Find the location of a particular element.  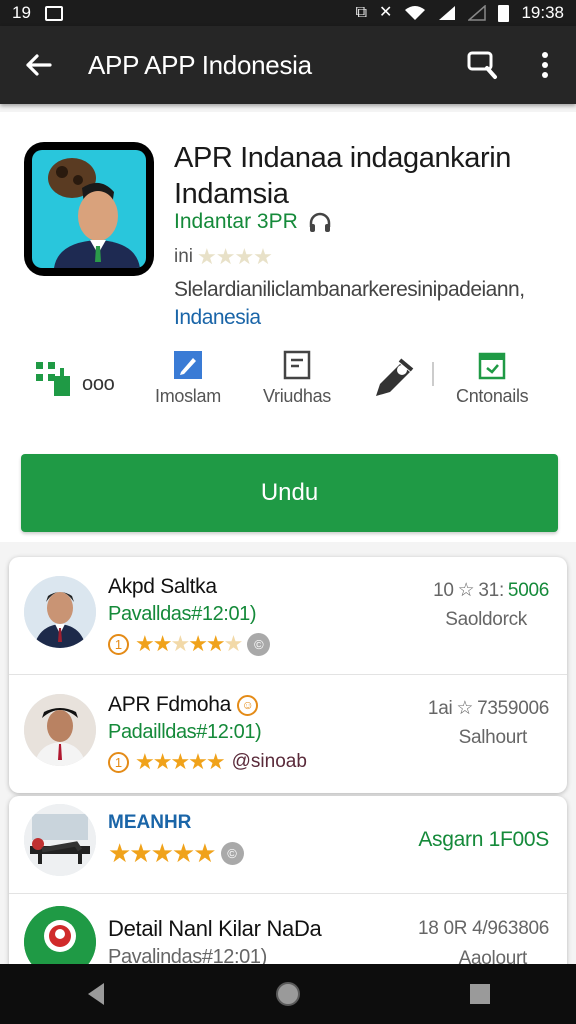

review-sub: Padailldas#12:01) is located at coordinates (185, 732).